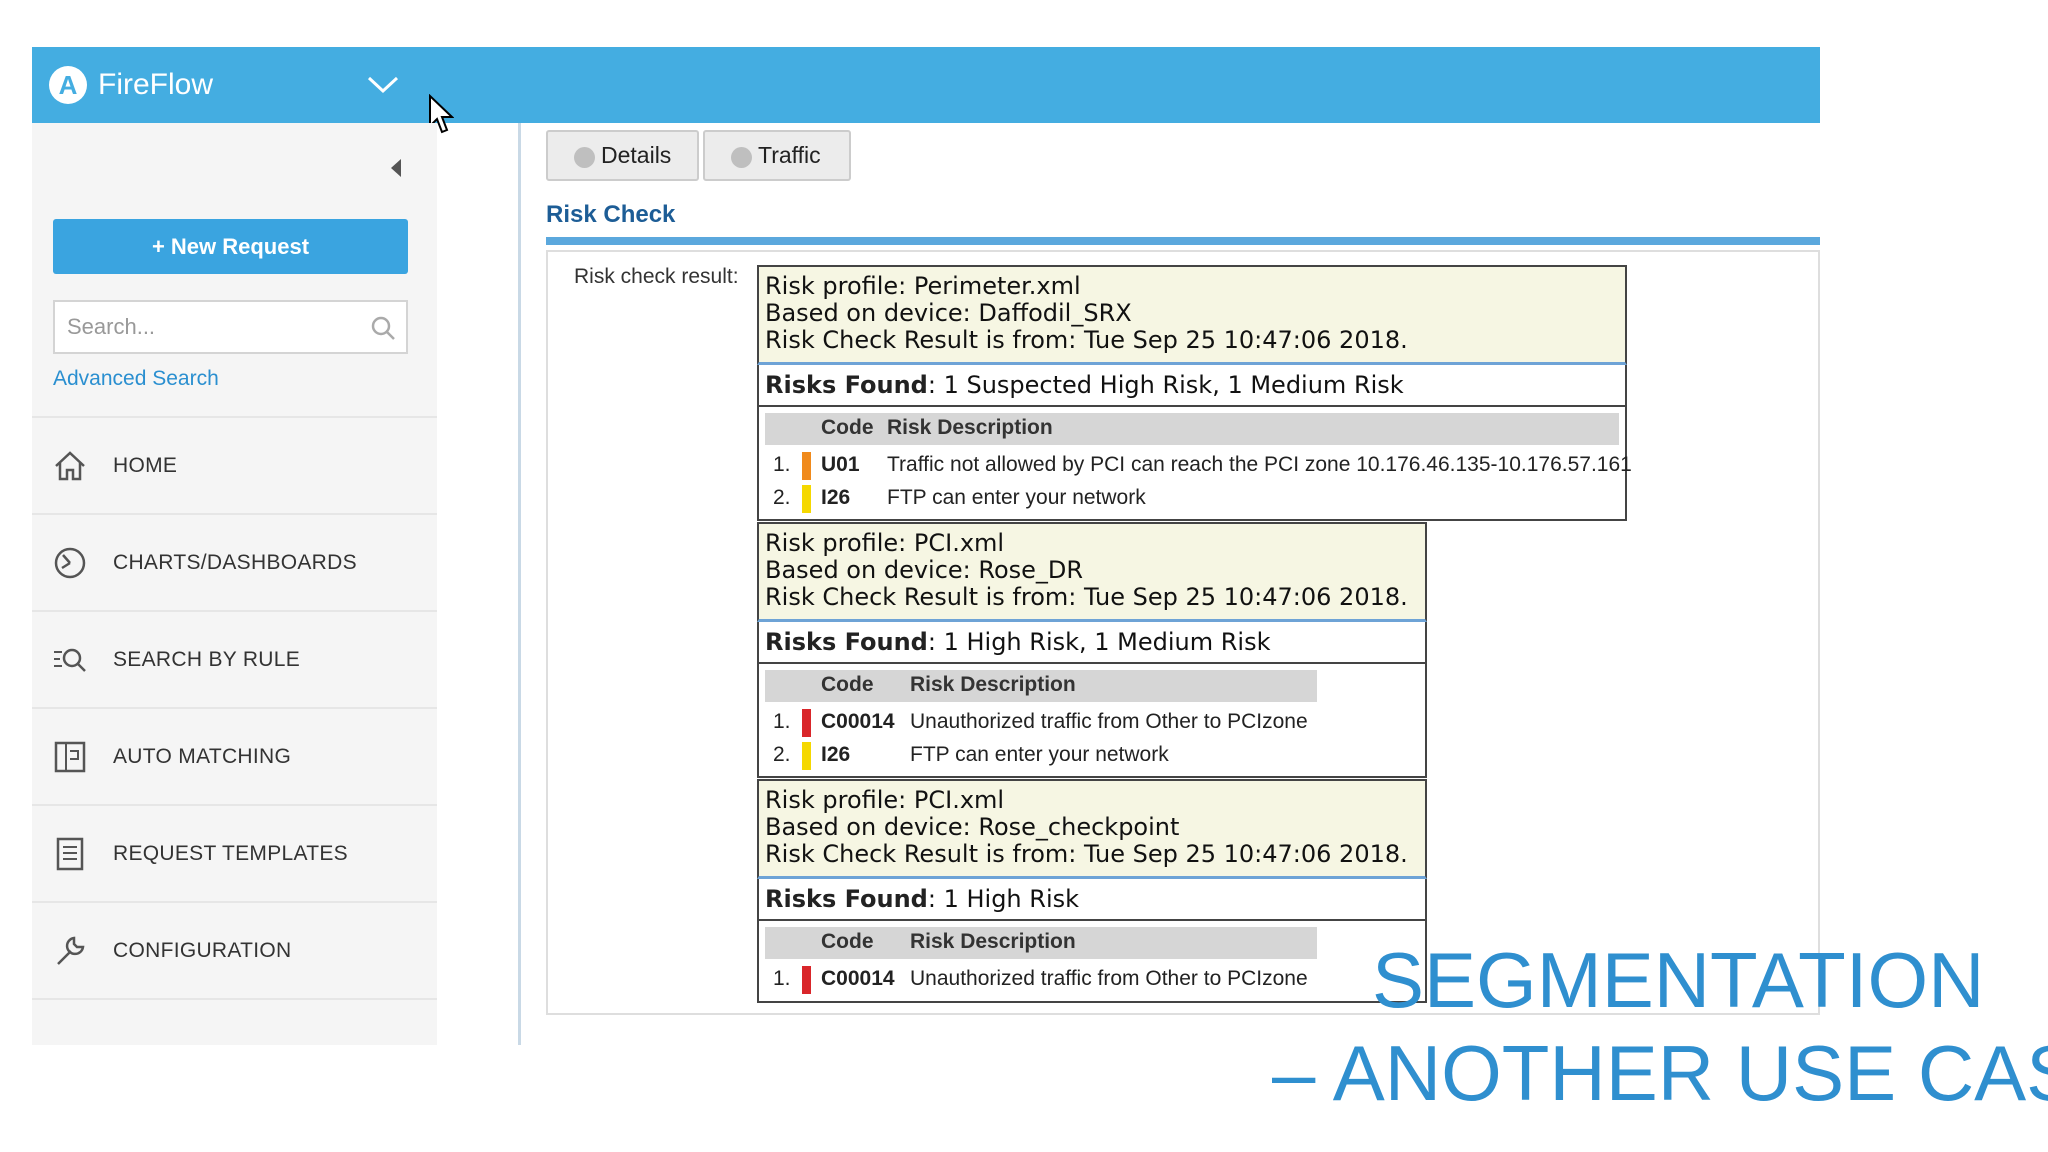  I want to click on chevron-down-icon, so click(383, 85).